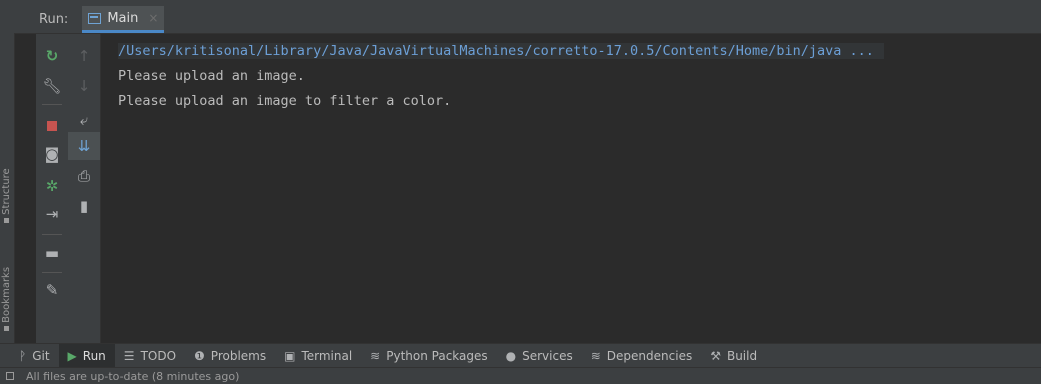 Image resolution: width=1041 pixels, height=384 pixels. Describe the element at coordinates (54, 19) in the screenshot. I see `run-label: Run:` at that location.